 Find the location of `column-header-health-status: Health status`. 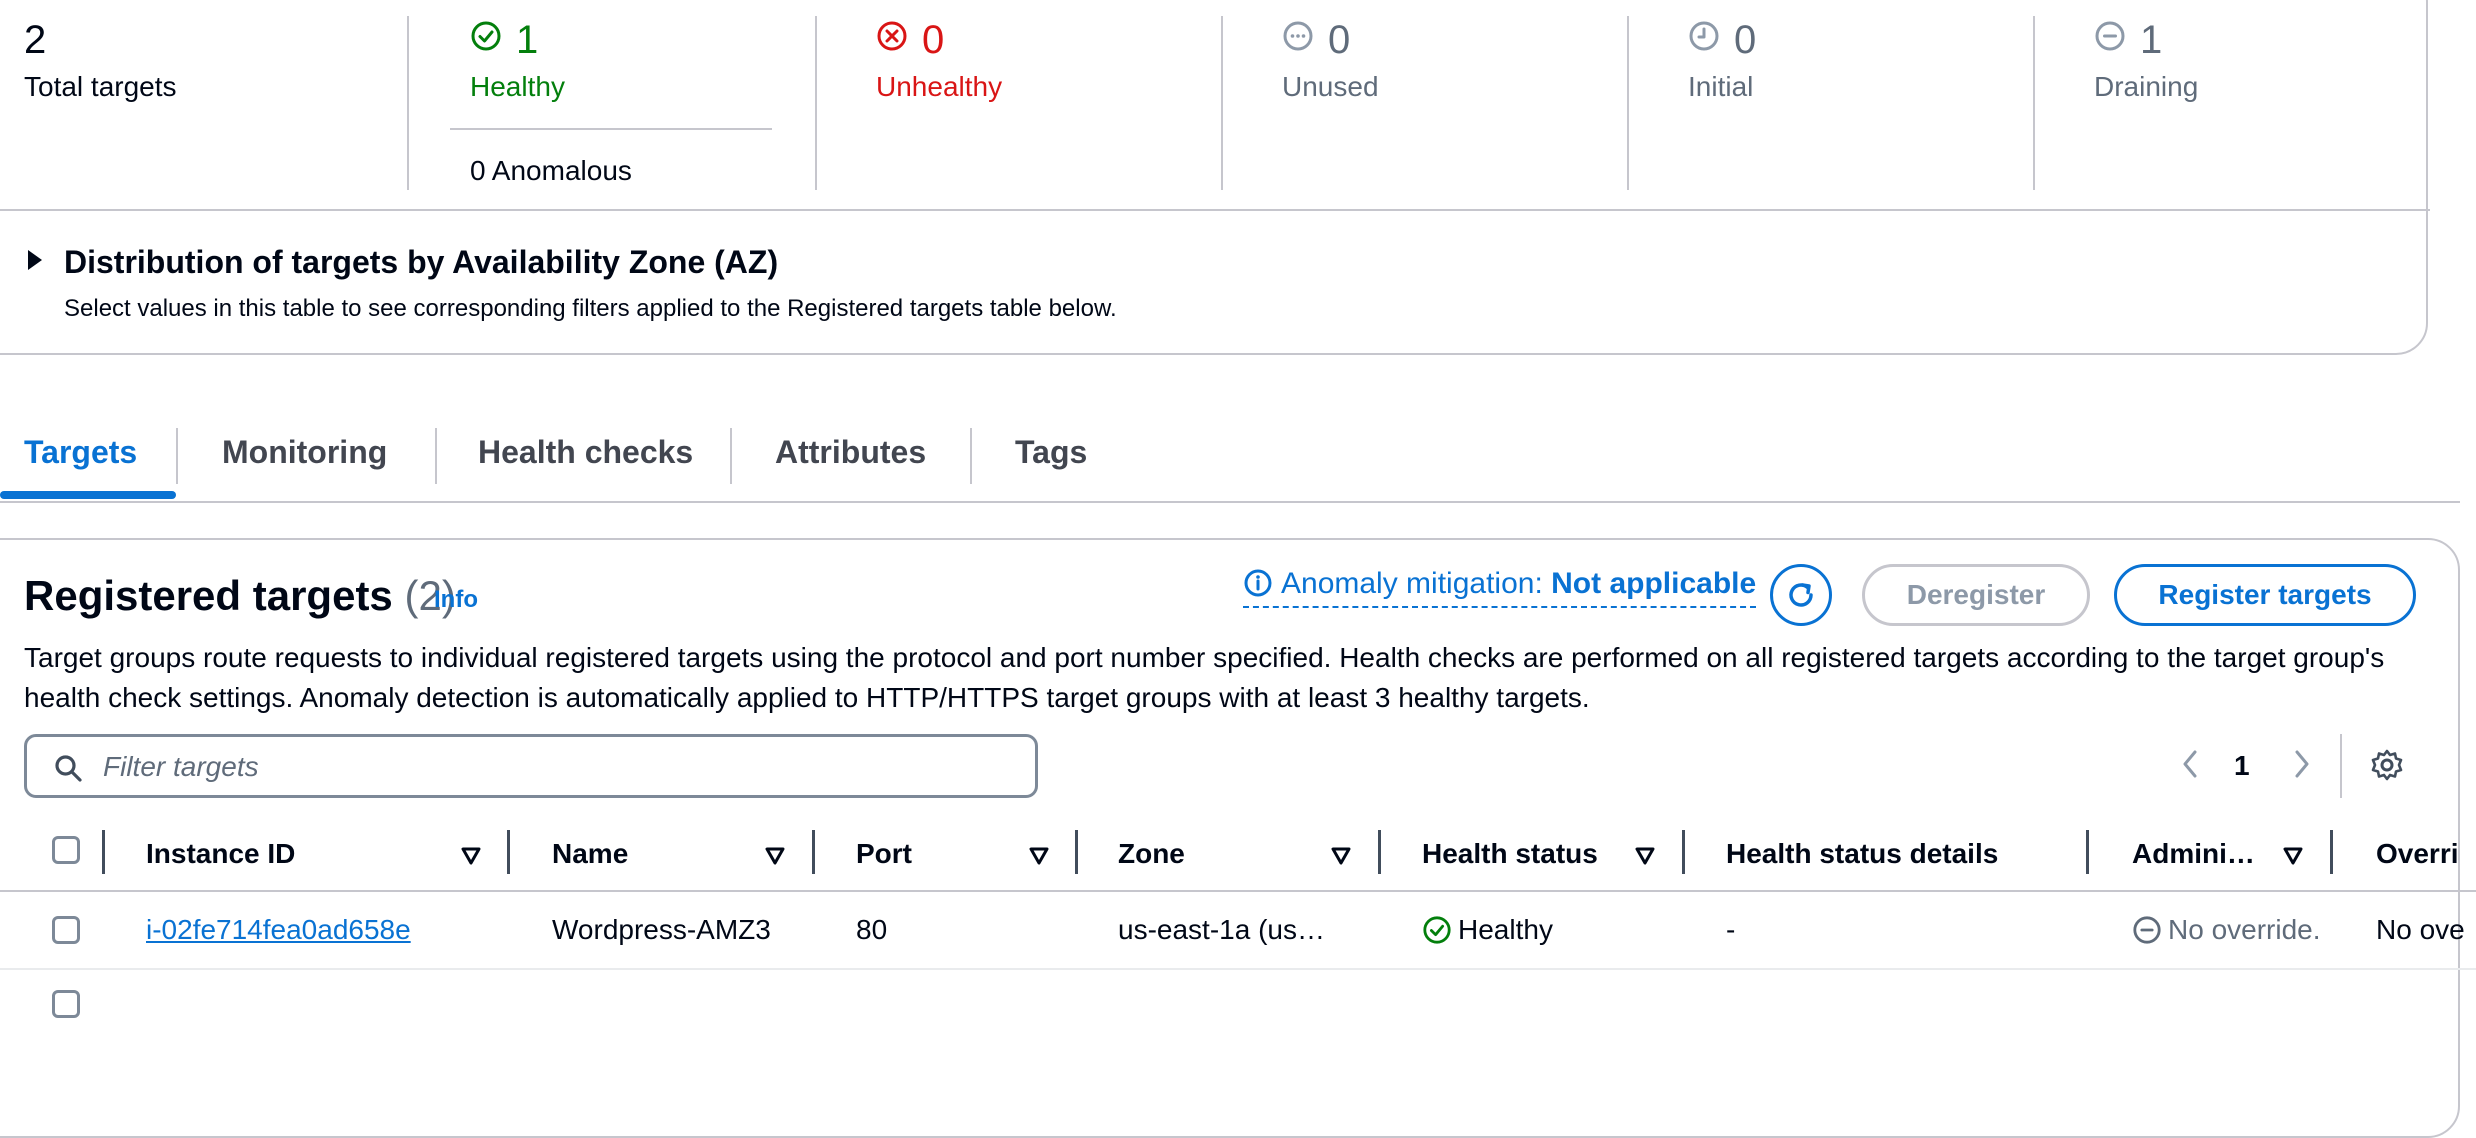

column-header-health-status: Health status is located at coordinates (1510, 854).